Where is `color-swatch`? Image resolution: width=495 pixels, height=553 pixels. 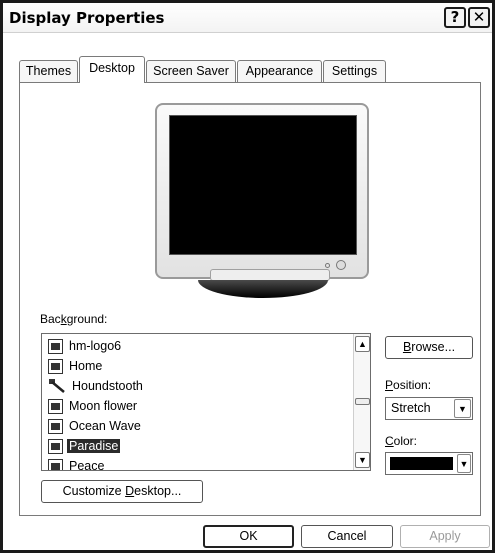 color-swatch is located at coordinates (421, 463).